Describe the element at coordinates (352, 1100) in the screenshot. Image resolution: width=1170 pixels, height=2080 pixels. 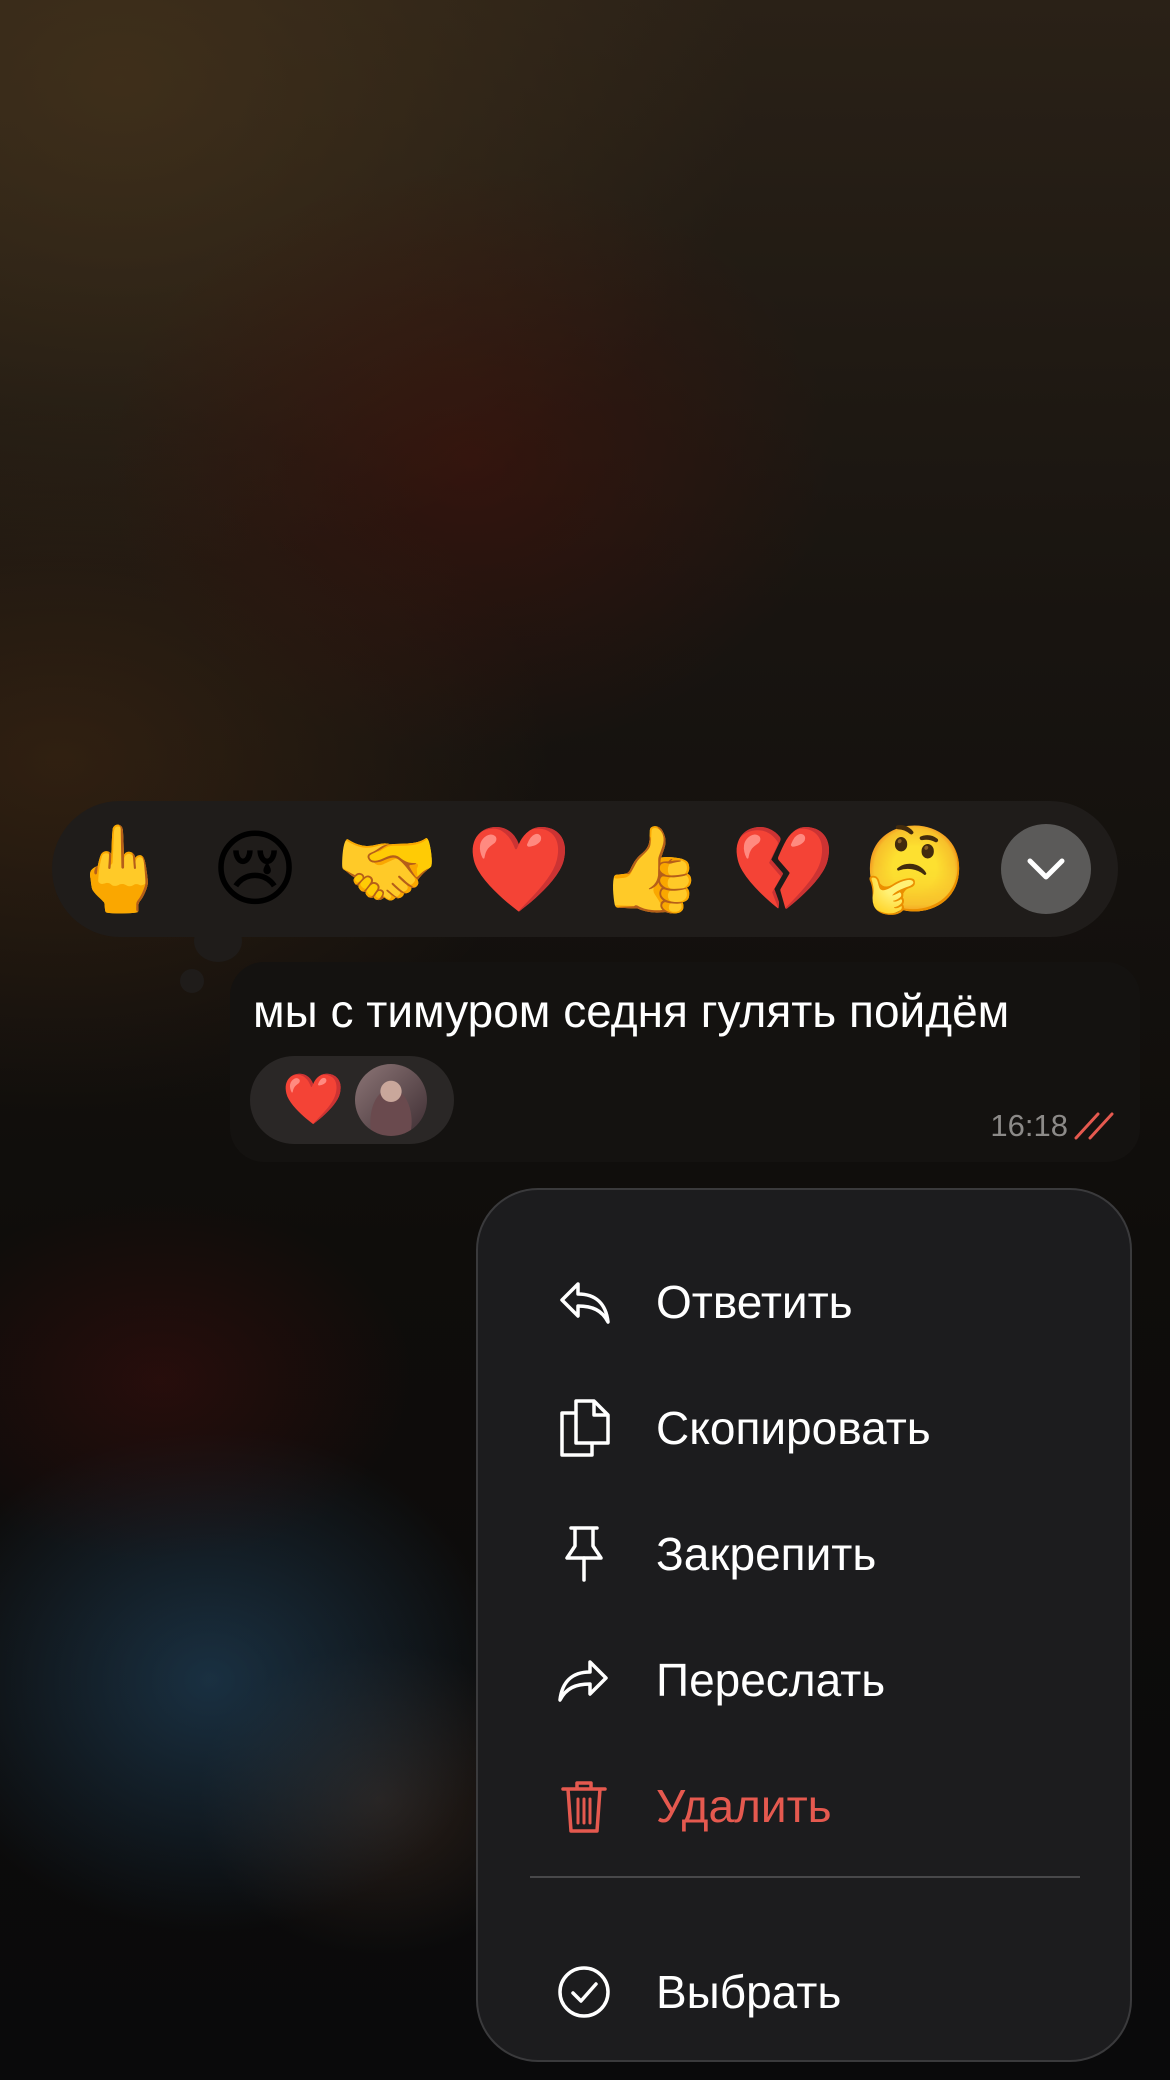
I see `message-reaction-chip: ❤️` at that location.